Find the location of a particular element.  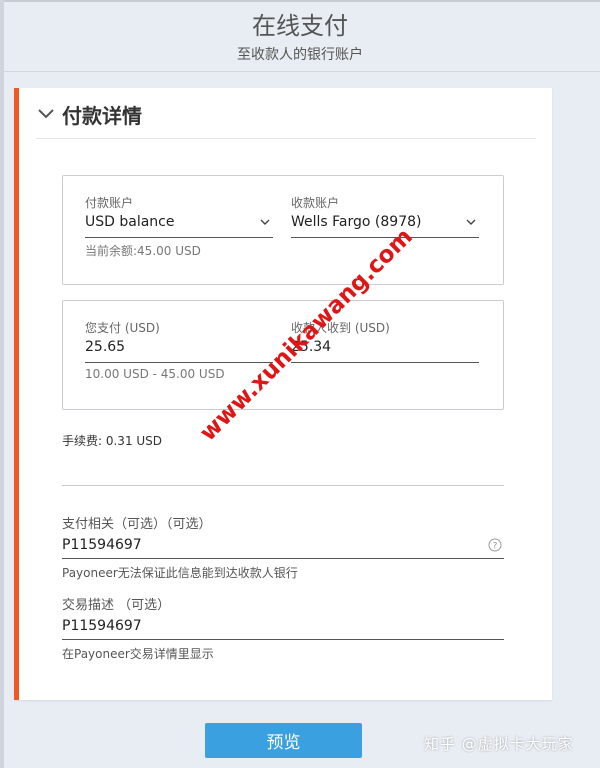

card-accent-bar is located at coordinates (16, 394).